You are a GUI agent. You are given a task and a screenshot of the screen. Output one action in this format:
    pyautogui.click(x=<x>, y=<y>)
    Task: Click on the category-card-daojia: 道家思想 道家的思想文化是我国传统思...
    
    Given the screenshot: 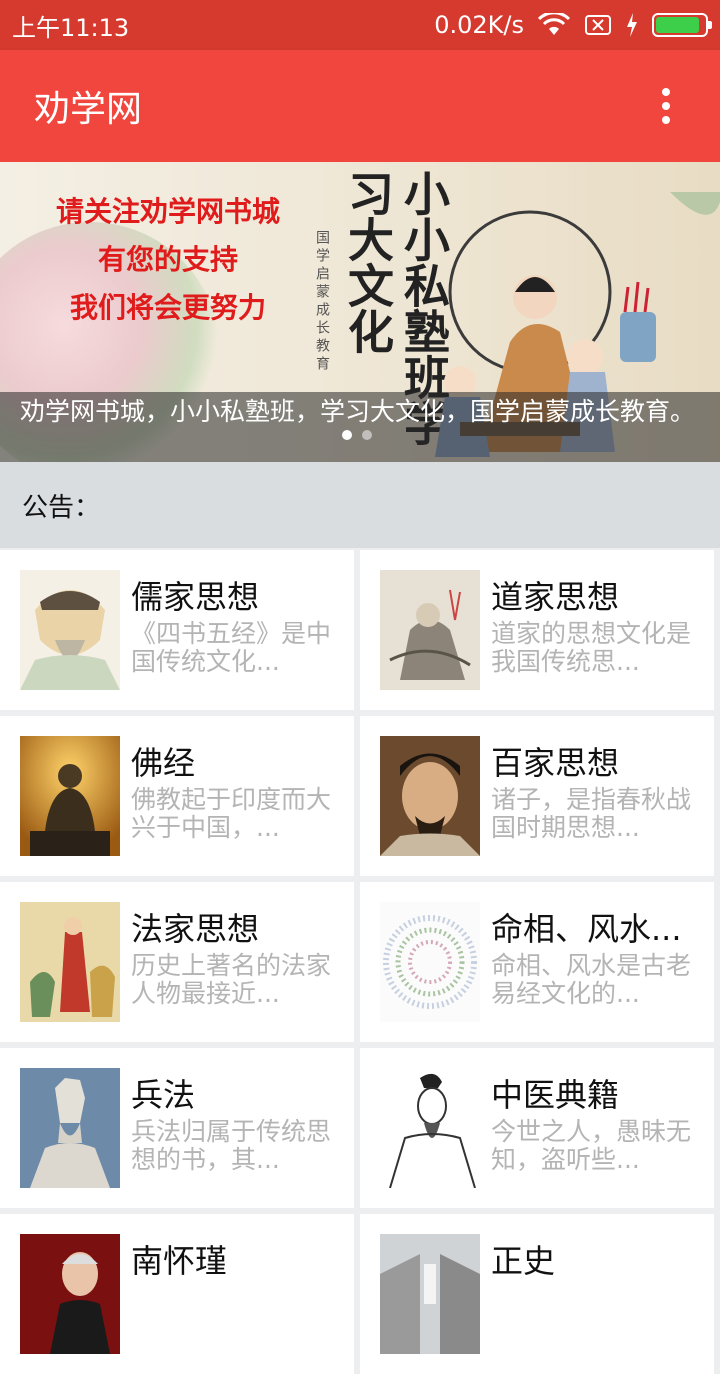 What is the action you would take?
    pyautogui.click(x=537, y=630)
    